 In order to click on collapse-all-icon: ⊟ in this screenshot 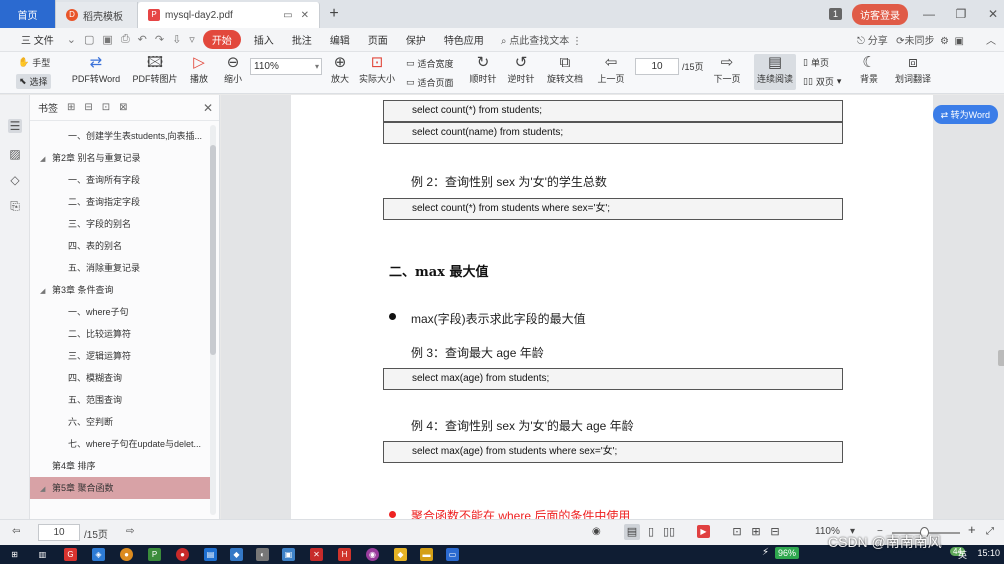, I will do `click(88, 107)`.